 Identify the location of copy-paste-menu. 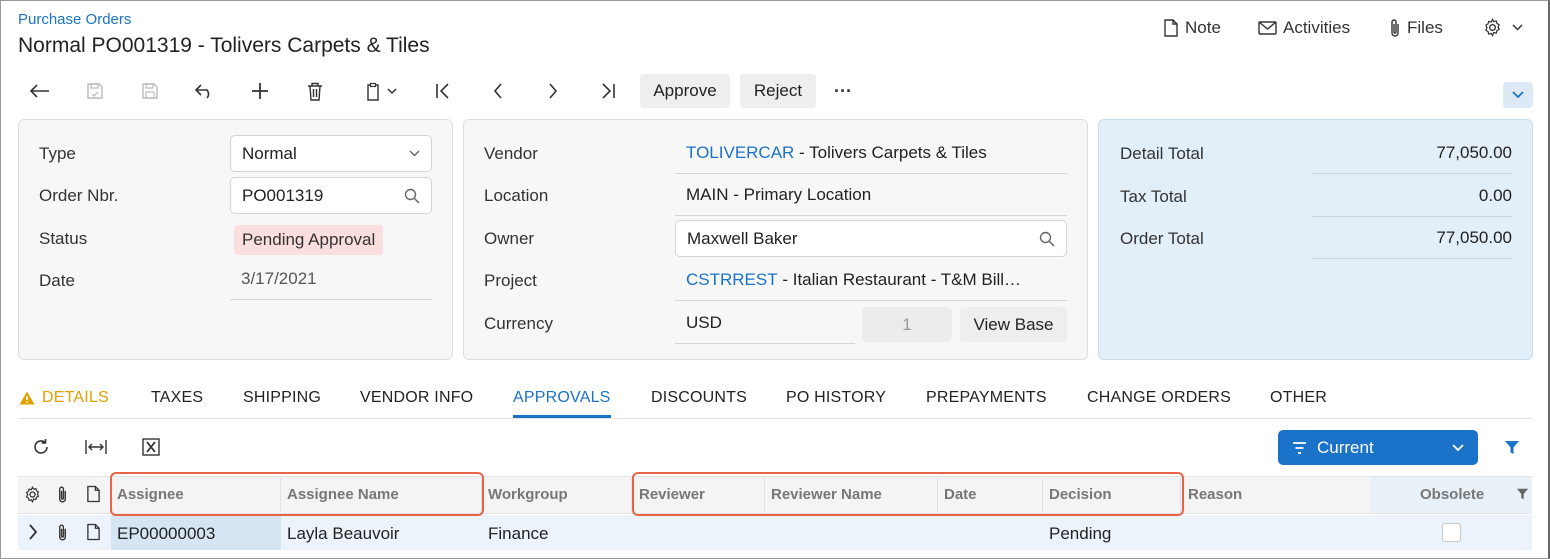
(381, 91).